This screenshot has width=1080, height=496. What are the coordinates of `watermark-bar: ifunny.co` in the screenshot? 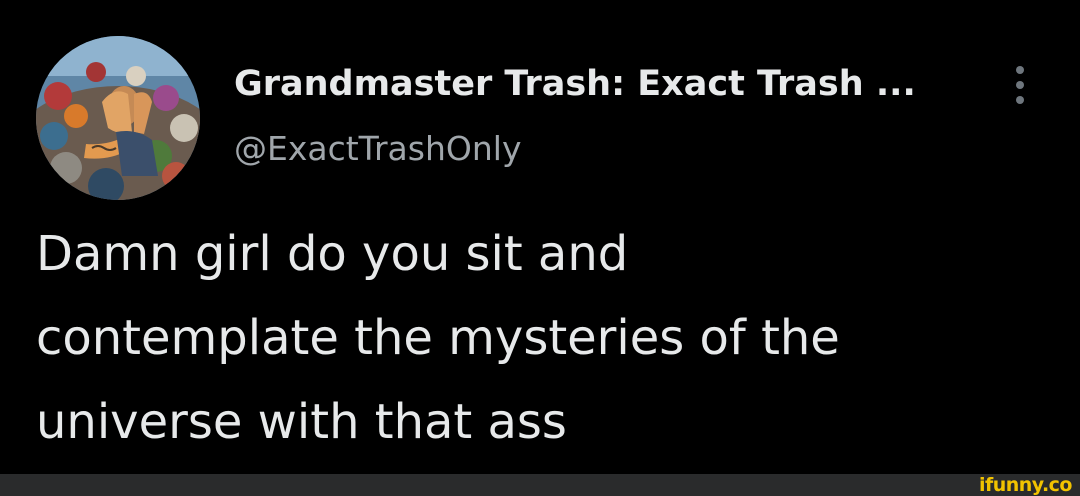 It's located at (540, 485).